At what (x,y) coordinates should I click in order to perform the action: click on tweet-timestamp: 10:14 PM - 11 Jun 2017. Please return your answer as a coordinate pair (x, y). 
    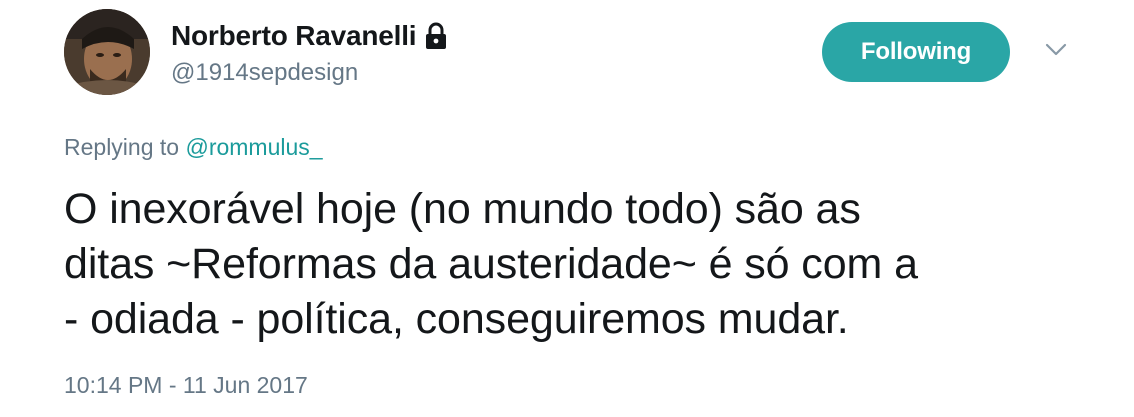
    Looking at the image, I should click on (186, 385).